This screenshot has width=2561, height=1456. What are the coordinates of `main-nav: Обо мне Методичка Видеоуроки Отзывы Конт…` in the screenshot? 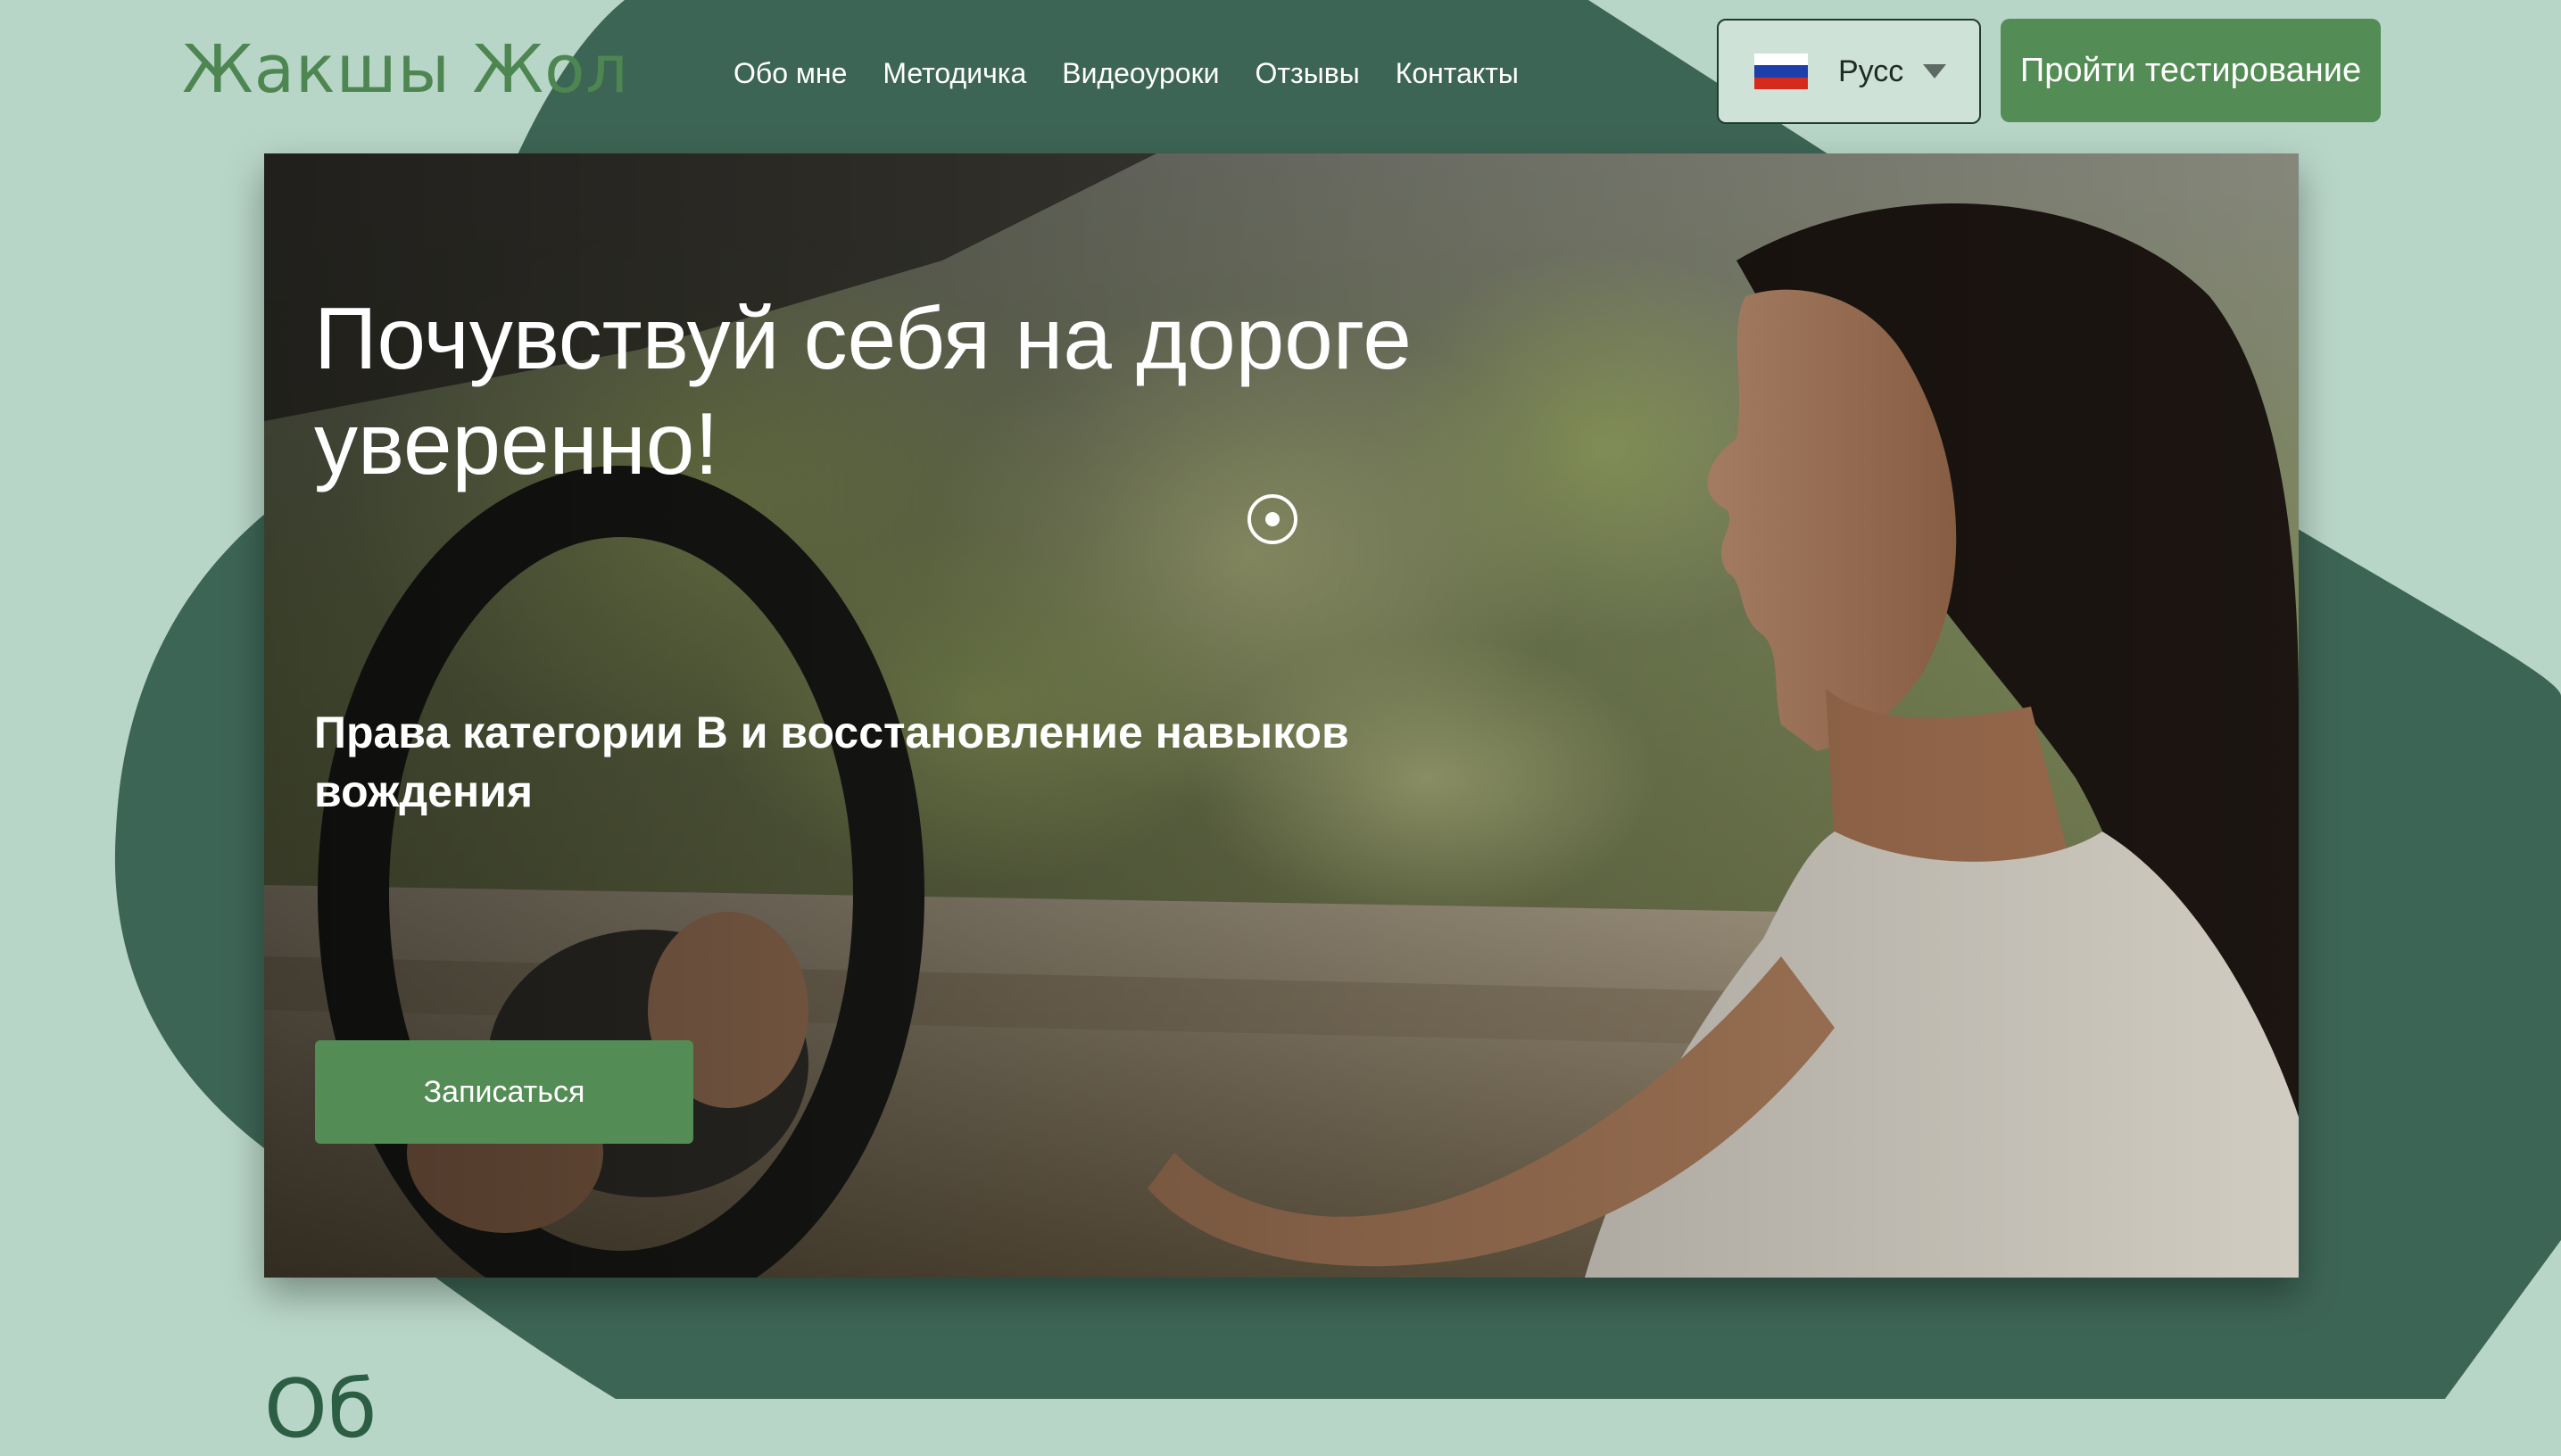 It's located at (1126, 73).